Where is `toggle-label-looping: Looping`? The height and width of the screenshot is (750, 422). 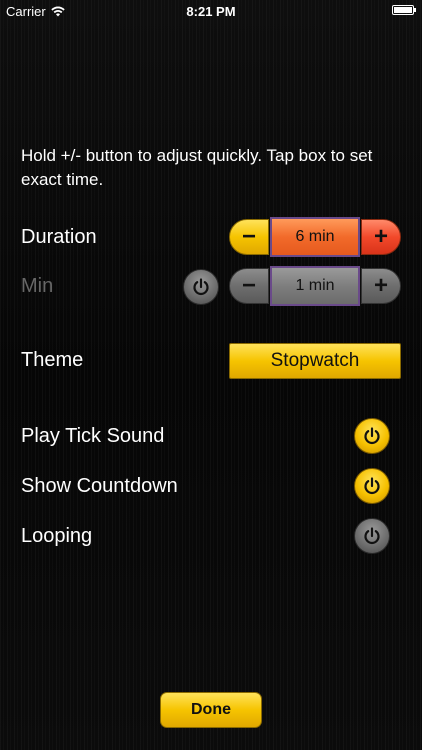 toggle-label-looping: Looping is located at coordinates (57, 536).